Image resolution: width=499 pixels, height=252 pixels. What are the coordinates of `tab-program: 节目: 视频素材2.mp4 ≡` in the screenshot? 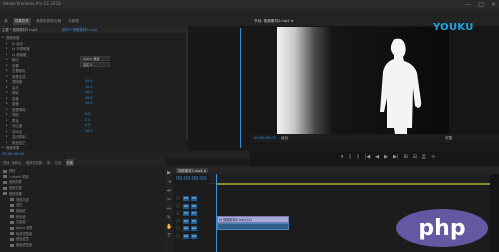 It's located at (274, 21).